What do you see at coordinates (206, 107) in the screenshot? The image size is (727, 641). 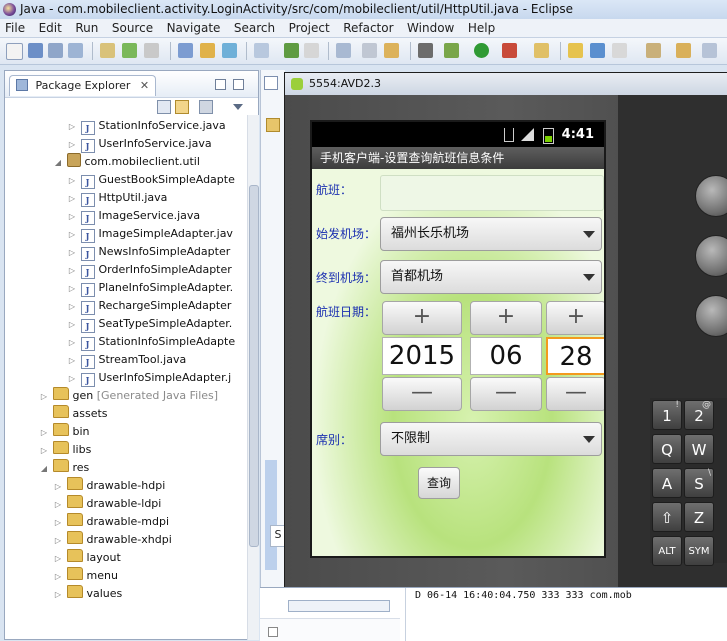 I see `view-menu-icon` at bounding box center [206, 107].